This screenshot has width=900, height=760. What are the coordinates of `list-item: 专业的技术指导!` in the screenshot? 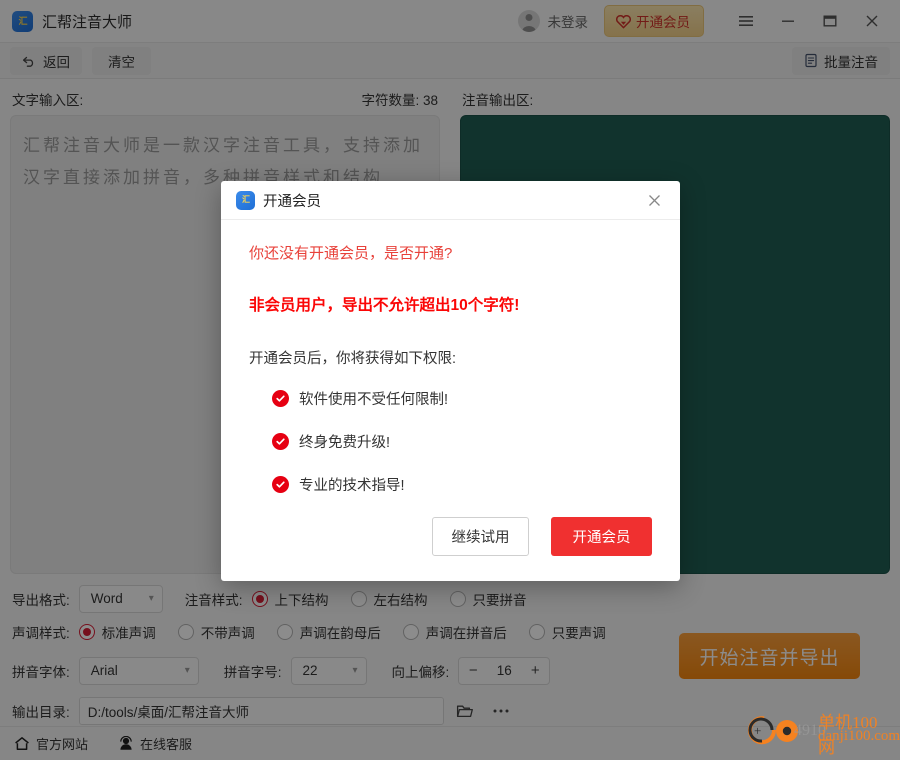 It's located at (462, 484).